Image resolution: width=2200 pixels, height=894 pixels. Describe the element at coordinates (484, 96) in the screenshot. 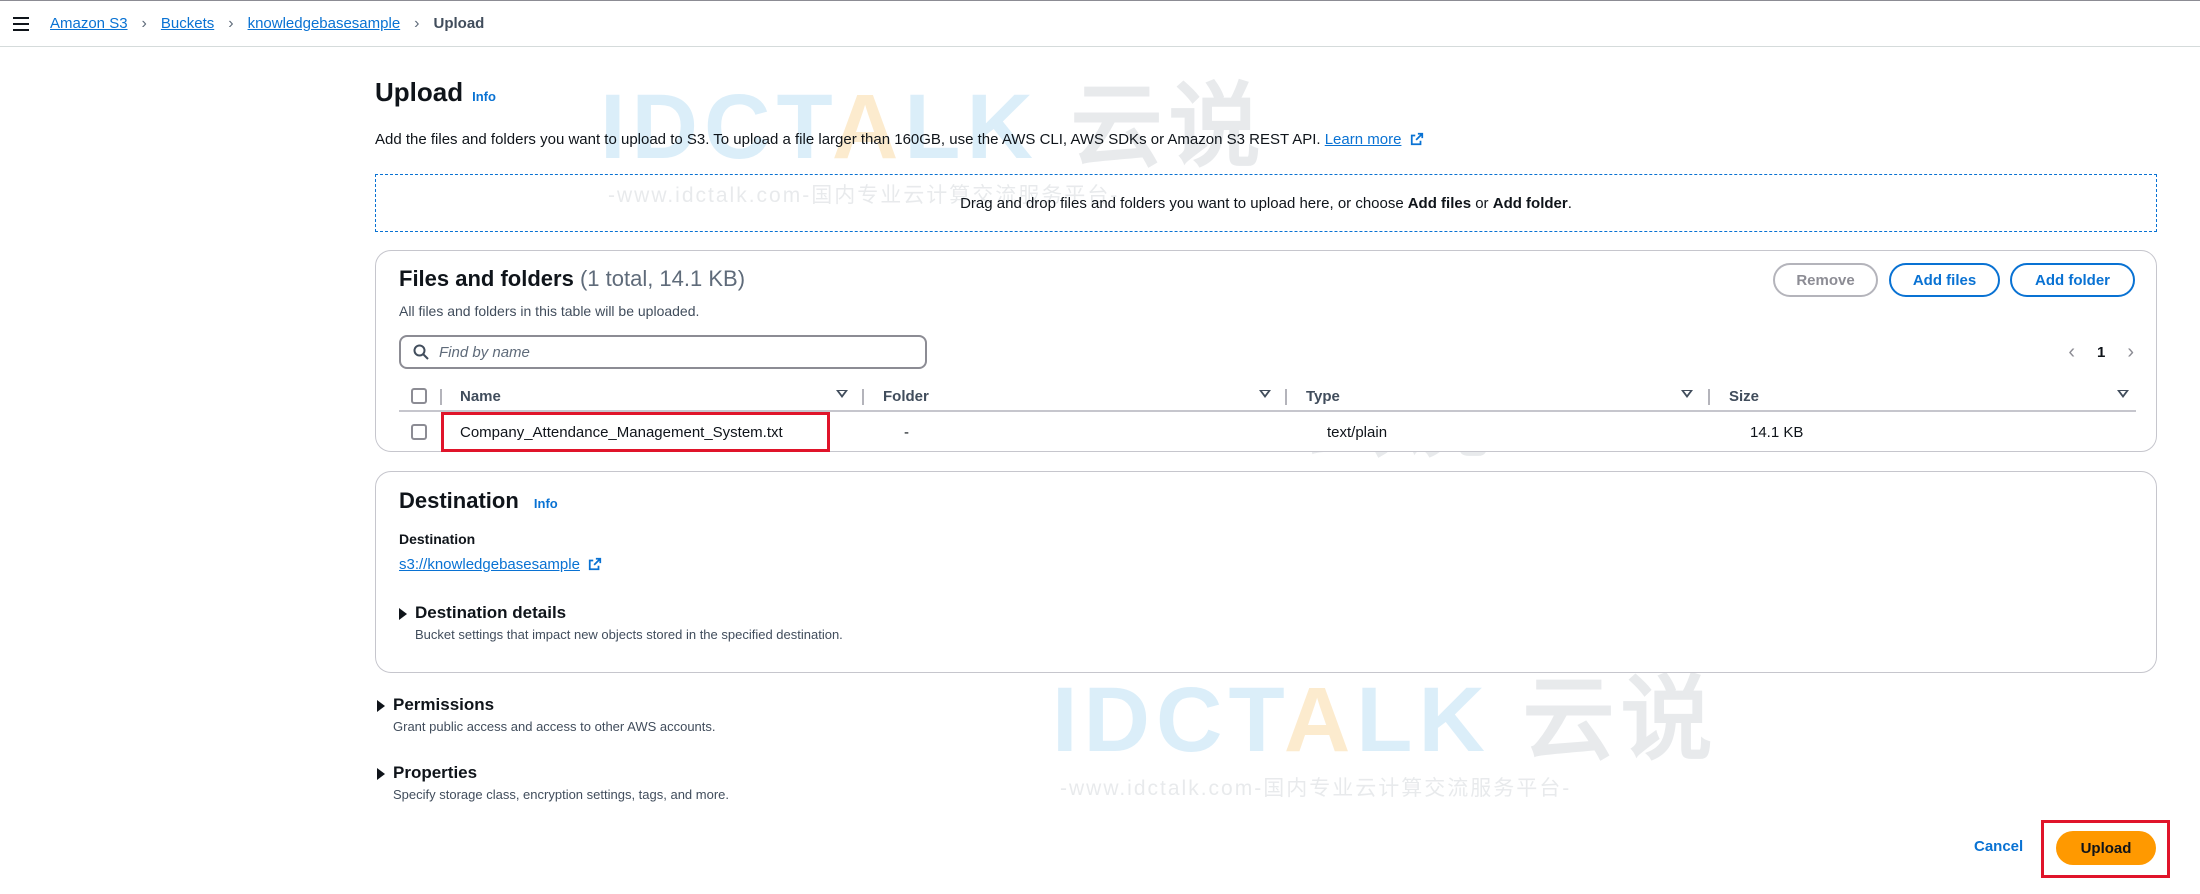

I see `info-link: Info` at that location.